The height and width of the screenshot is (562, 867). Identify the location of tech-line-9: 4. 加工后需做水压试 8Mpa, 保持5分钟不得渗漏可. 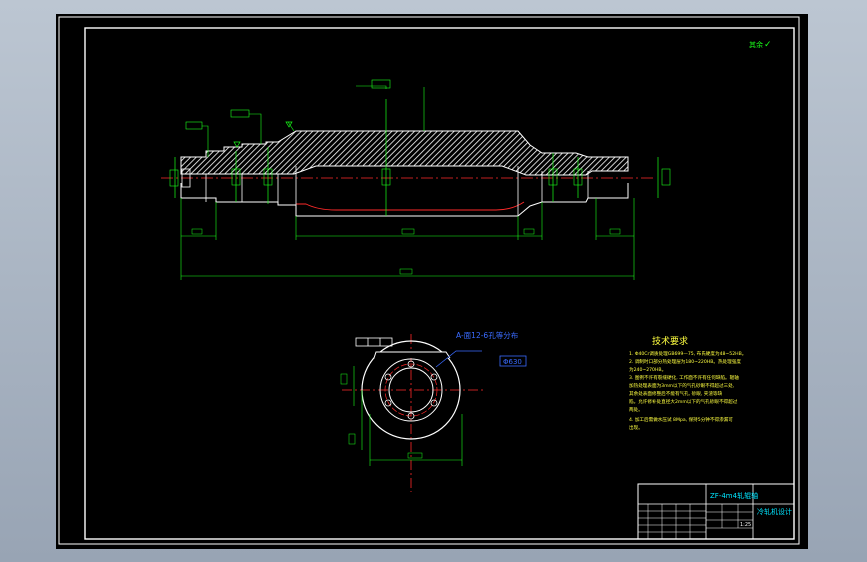
(681, 419).